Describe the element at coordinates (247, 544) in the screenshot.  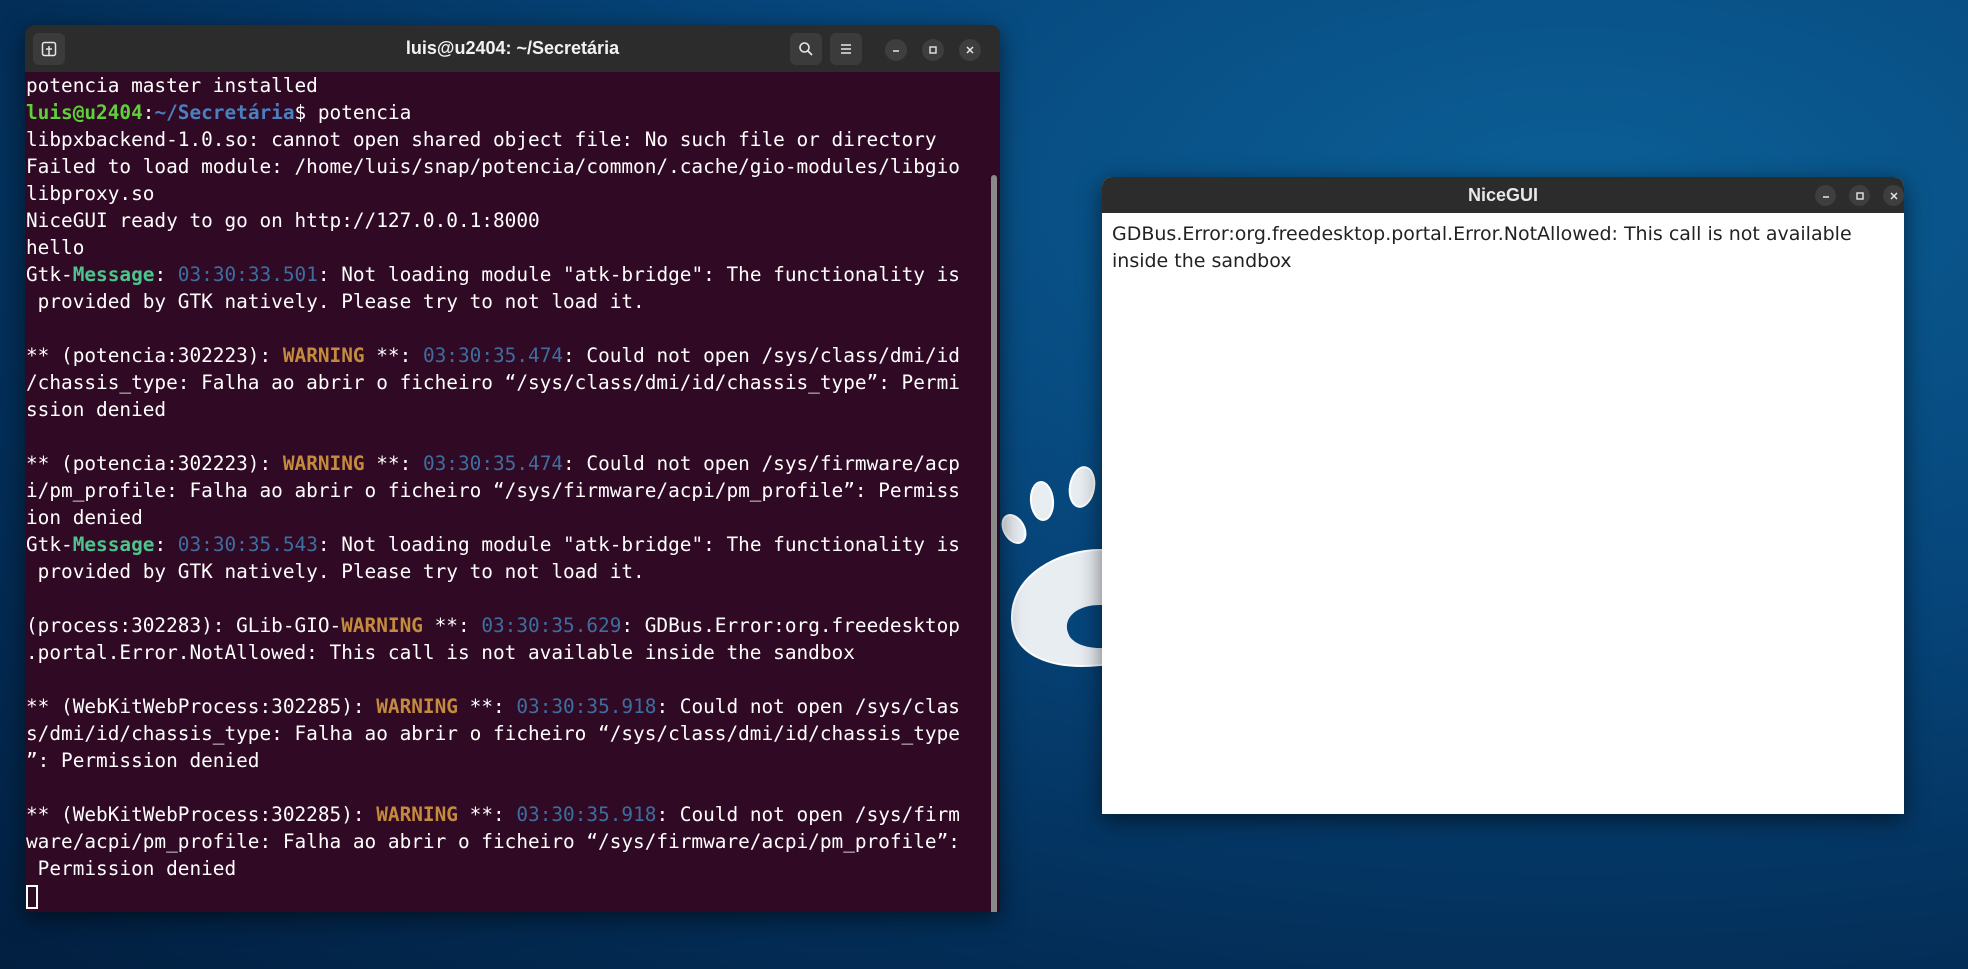
I see `terminal-text: 03:30:35.543` at that location.